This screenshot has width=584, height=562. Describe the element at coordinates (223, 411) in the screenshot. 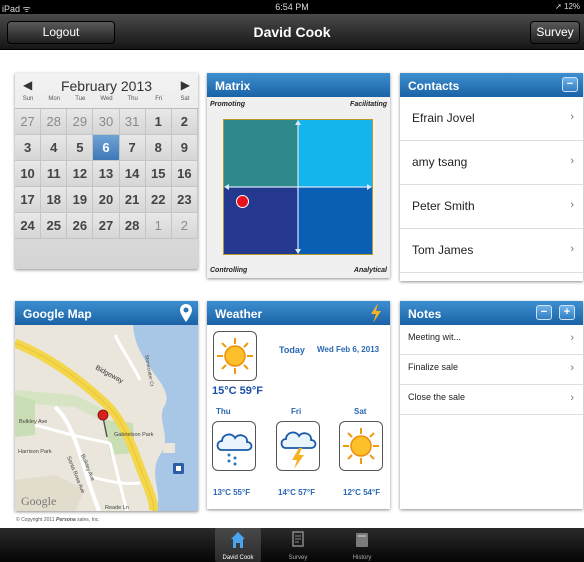

I see `forecast-day: Thu` at that location.